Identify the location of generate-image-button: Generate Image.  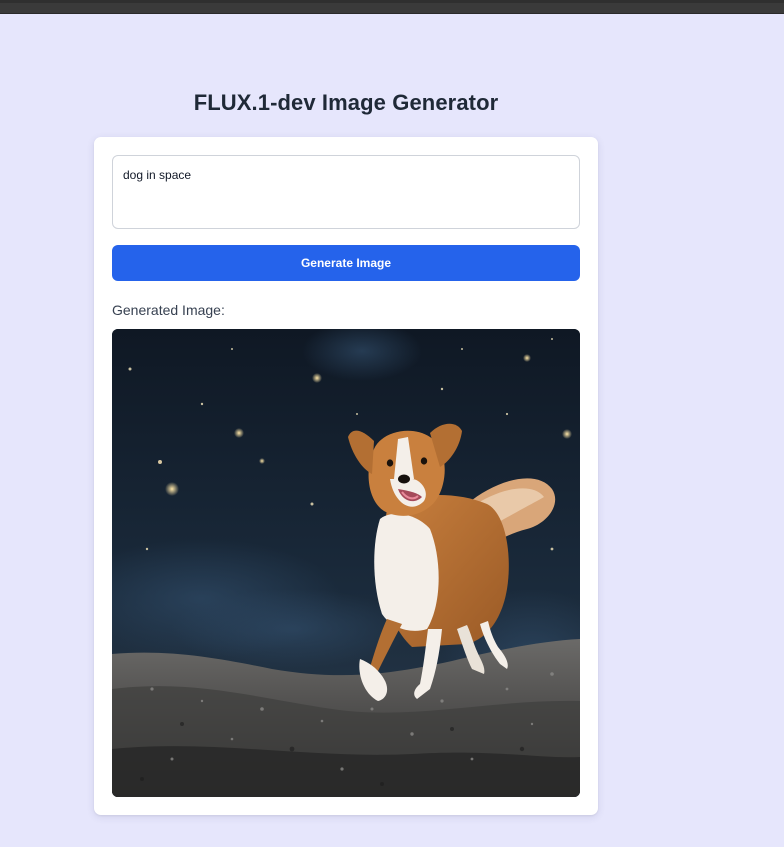
(346, 263).